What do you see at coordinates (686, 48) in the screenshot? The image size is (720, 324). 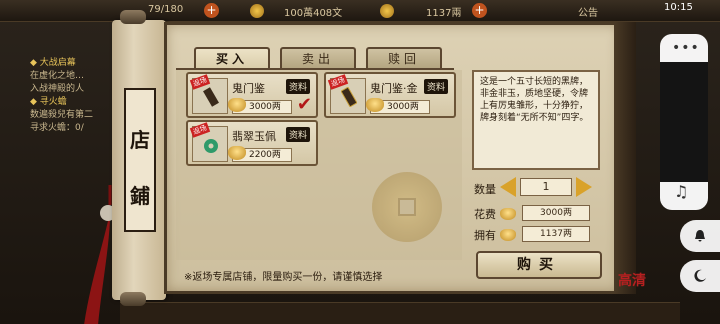 I see `more-menu-icon: •••` at bounding box center [686, 48].